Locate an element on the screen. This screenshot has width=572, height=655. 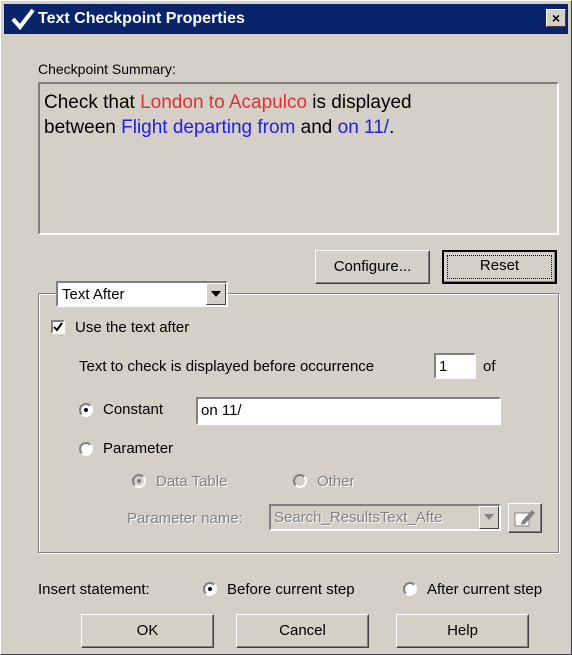
other-radio is located at coordinates (300, 481).